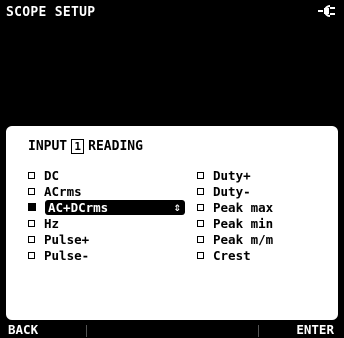 This screenshot has height=338, width=344. I want to click on option-label: ACrms, so click(63, 191).